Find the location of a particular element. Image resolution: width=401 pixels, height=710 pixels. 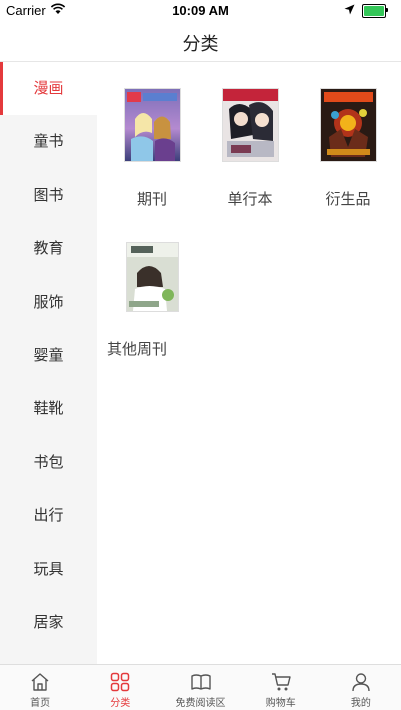

category-other-weeklies: 其他周刊 is located at coordinates (152, 300).